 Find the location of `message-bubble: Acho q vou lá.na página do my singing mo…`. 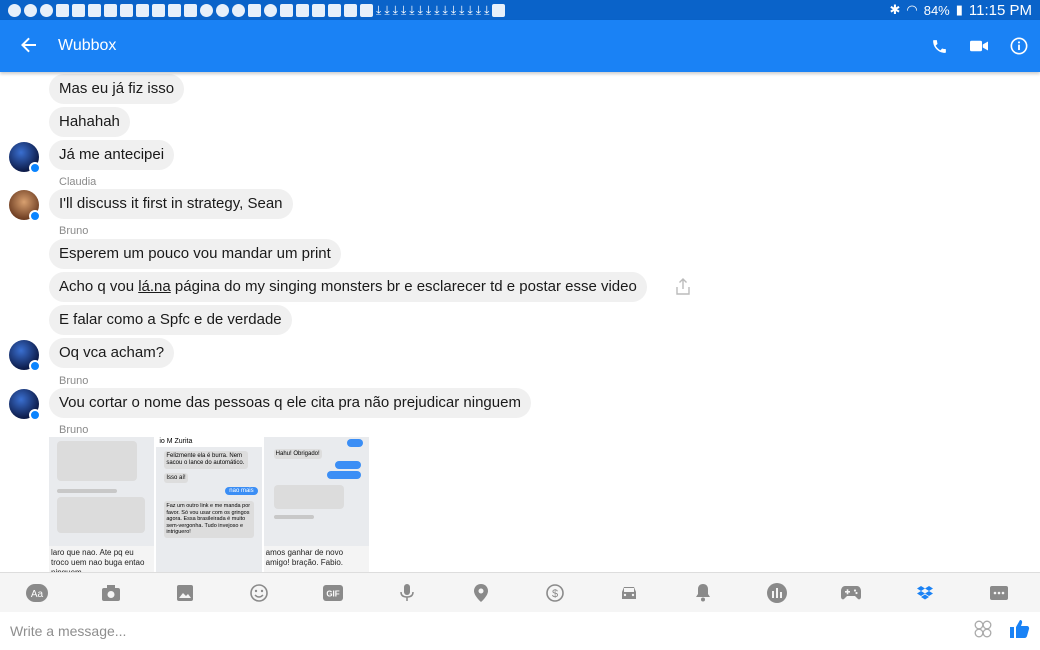

message-bubble: Acho q vou lá.na página do my singing mo… is located at coordinates (348, 287).